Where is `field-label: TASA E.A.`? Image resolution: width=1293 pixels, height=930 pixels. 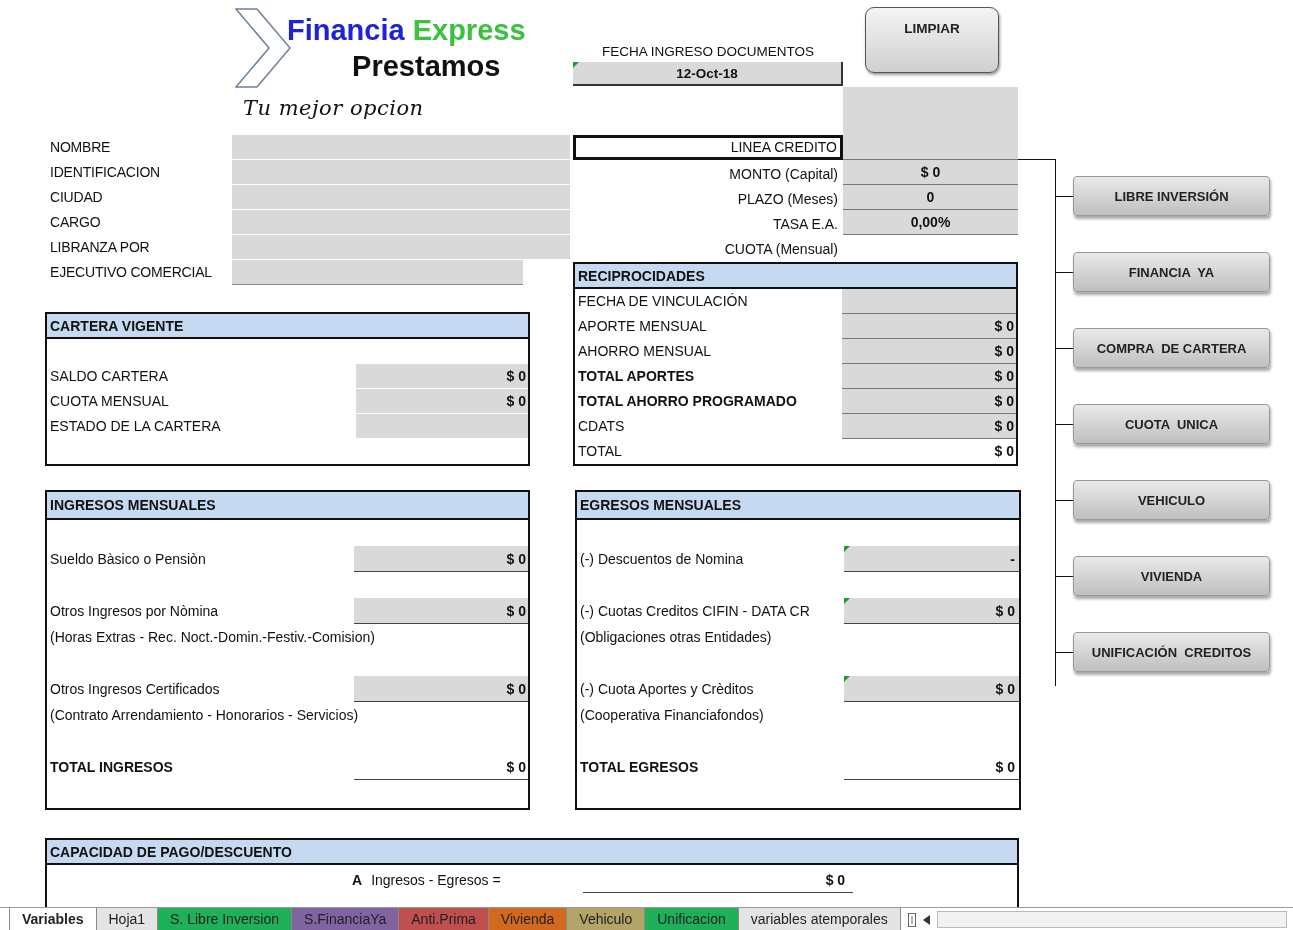 field-label: TASA E.A. is located at coordinates (708, 222).